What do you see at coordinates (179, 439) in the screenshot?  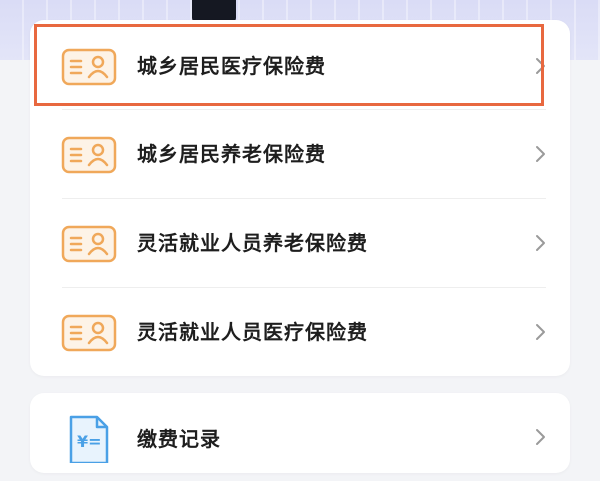 I see `menu-item-label: 缴费记录` at bounding box center [179, 439].